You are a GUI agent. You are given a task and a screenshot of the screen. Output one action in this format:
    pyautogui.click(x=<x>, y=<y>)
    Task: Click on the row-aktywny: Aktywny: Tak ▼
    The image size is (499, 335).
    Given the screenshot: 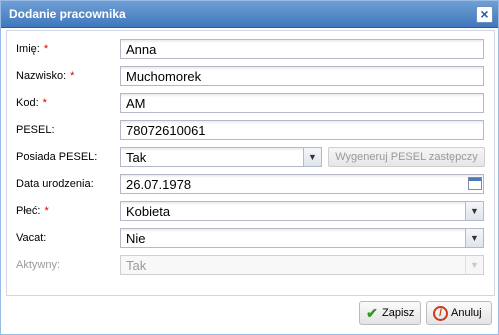 What is the action you would take?
    pyautogui.click(x=250, y=266)
    